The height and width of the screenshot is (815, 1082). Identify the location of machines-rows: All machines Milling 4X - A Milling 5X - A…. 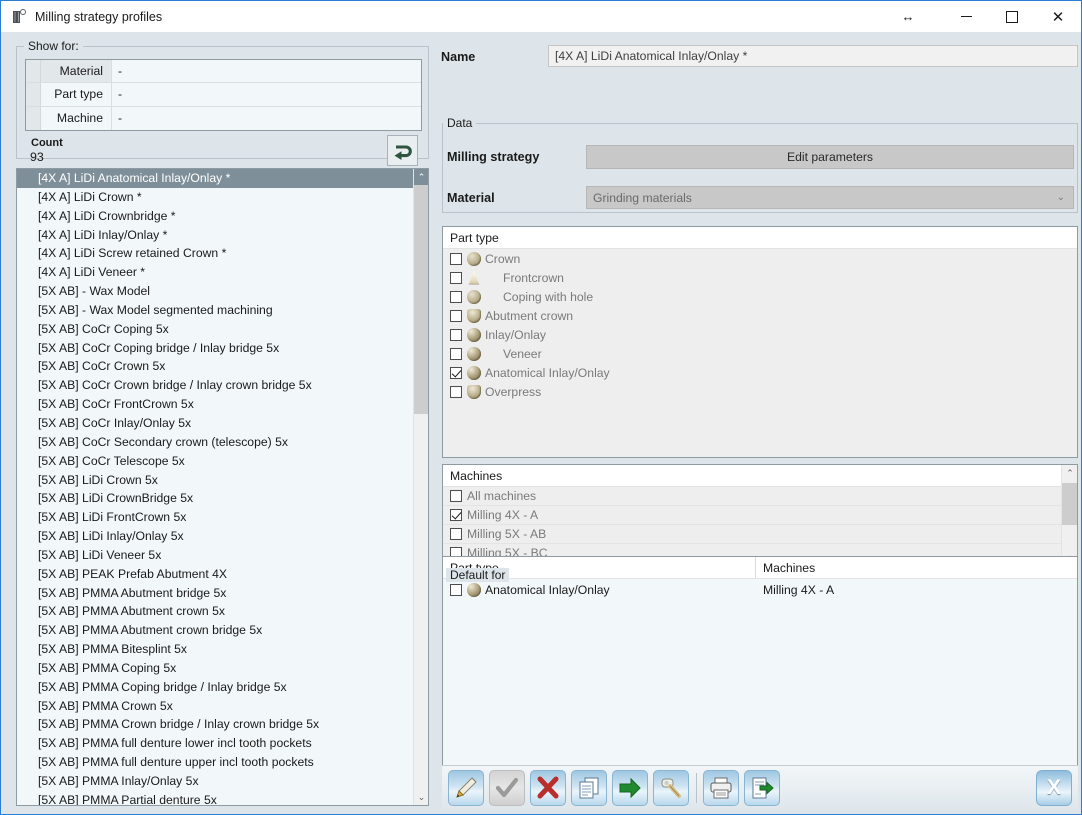
(760, 525).